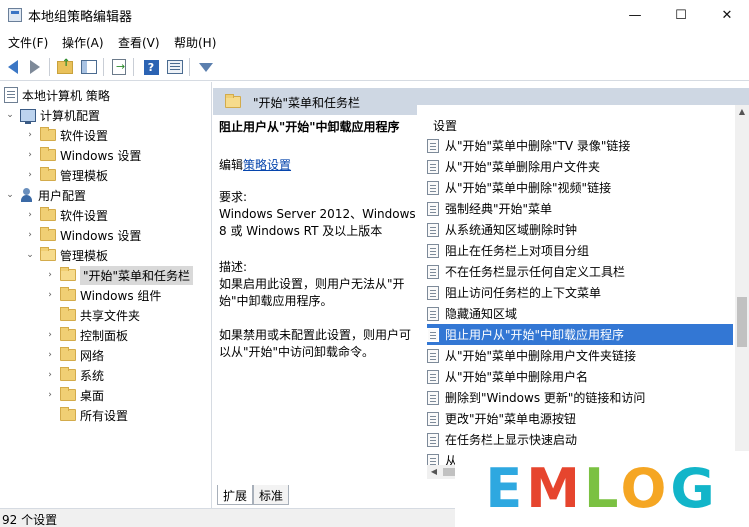  Describe the element at coordinates (35, 67) in the screenshot. I see `forward-icon` at that location.